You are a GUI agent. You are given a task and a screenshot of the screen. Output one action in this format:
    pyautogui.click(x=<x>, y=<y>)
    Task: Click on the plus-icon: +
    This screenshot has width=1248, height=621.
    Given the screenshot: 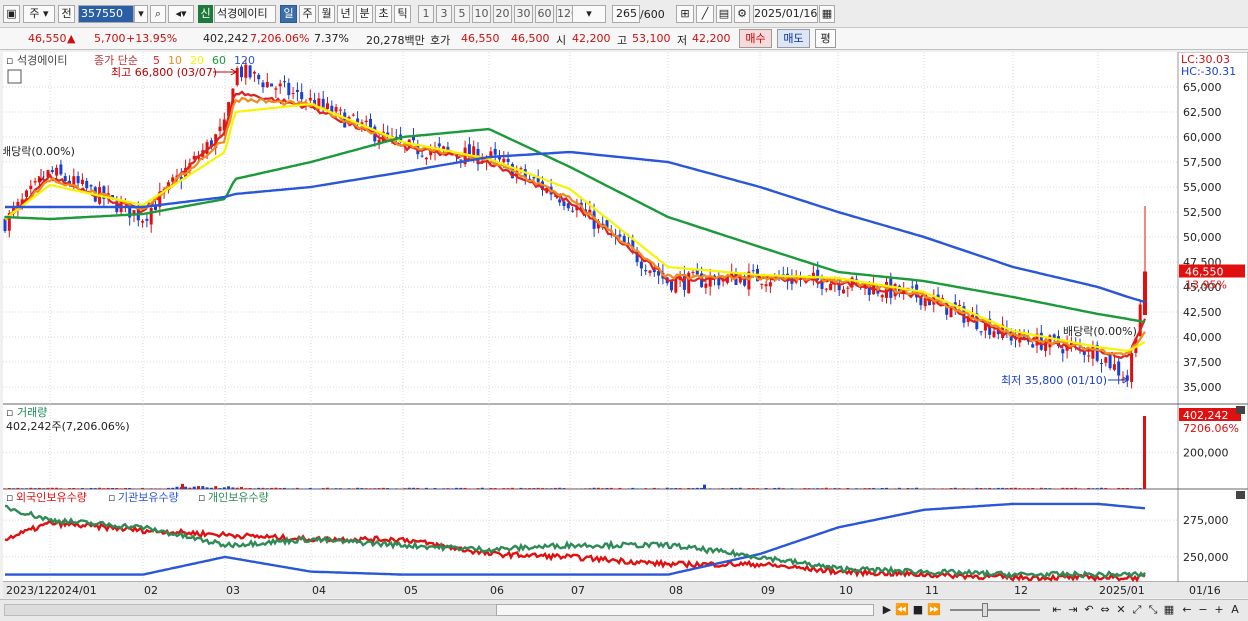 What is the action you would take?
    pyautogui.click(x=1219, y=610)
    